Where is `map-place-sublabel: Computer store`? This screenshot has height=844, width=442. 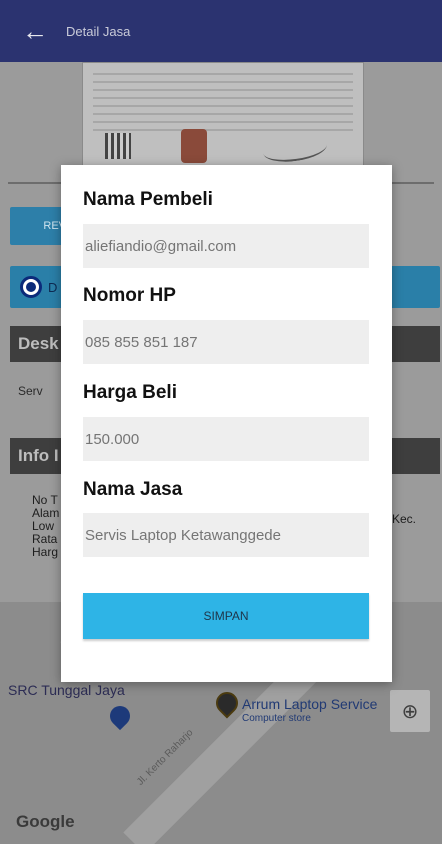 map-place-sublabel: Computer store is located at coordinates (276, 718).